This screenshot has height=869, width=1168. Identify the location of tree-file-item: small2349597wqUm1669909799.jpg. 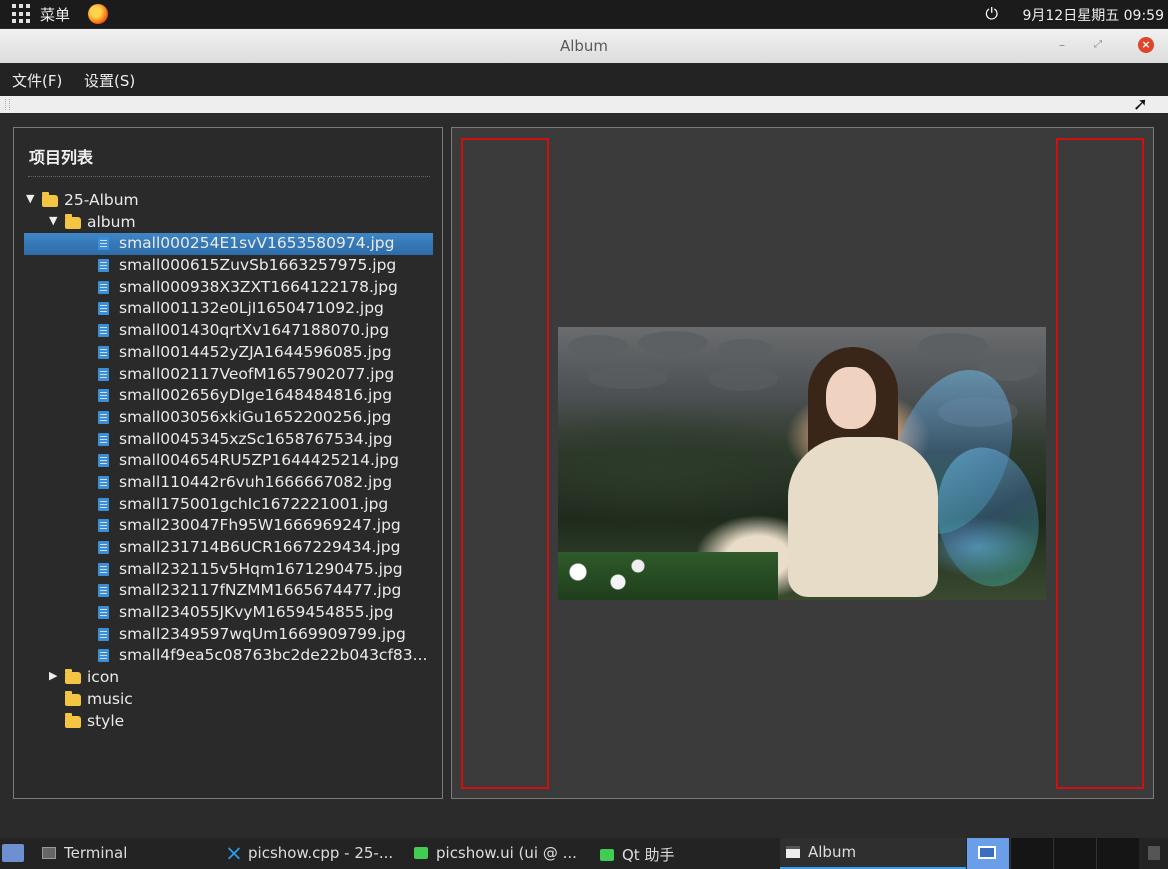
(229, 635).